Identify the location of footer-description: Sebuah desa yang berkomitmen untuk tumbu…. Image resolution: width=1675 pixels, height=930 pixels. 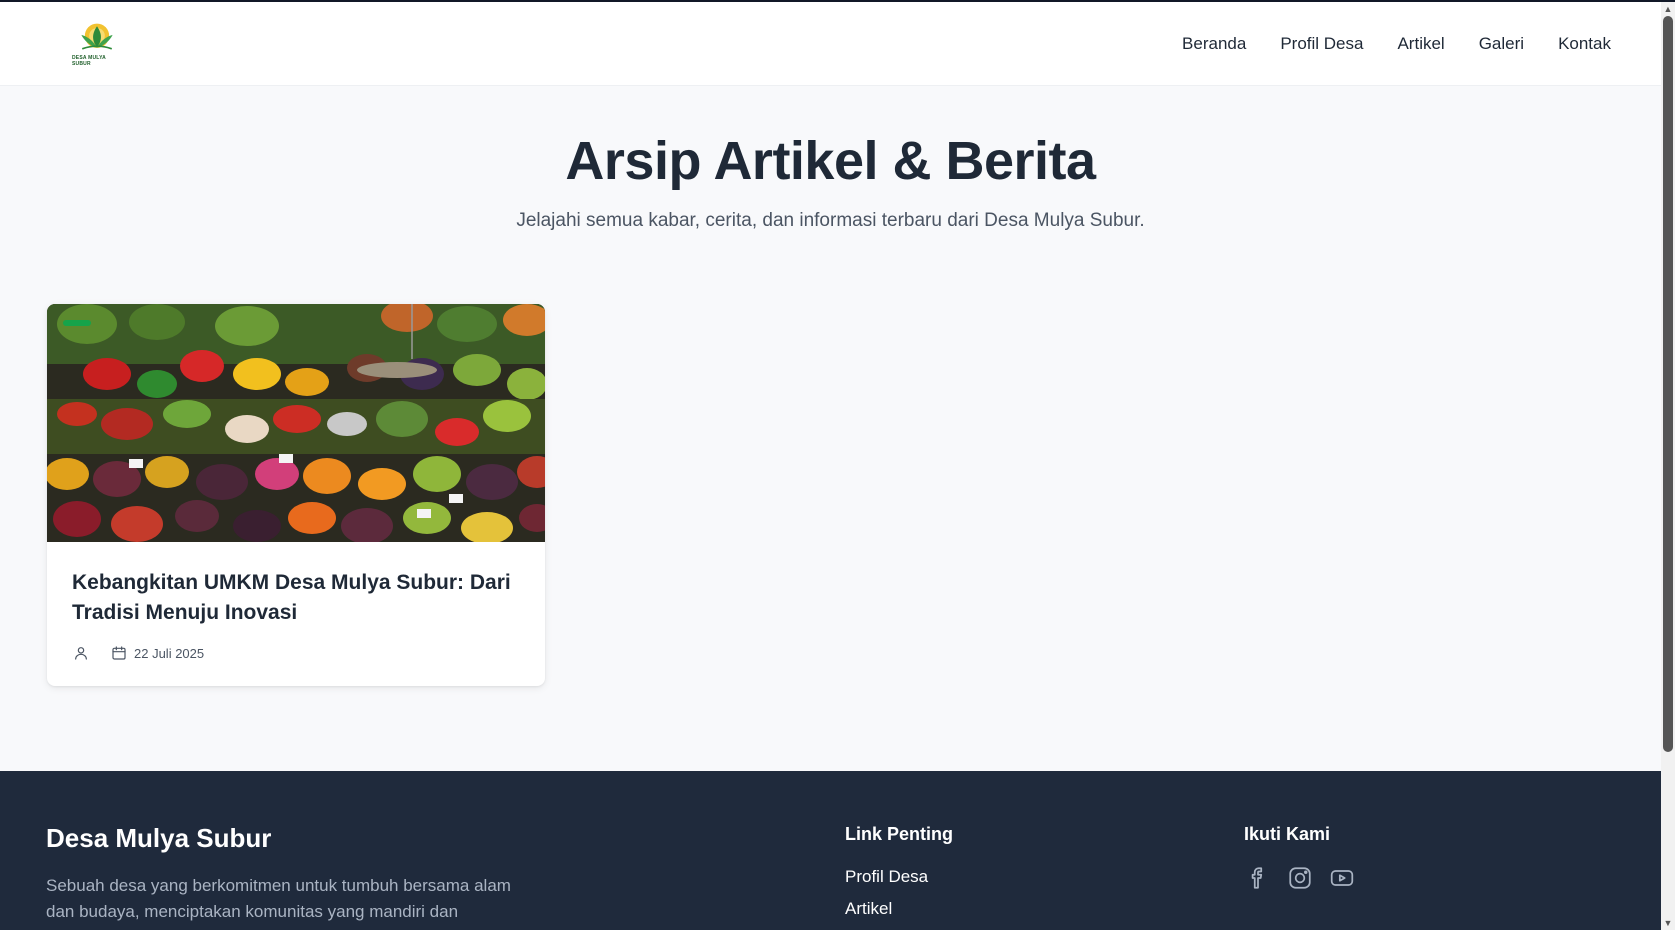
(278, 898).